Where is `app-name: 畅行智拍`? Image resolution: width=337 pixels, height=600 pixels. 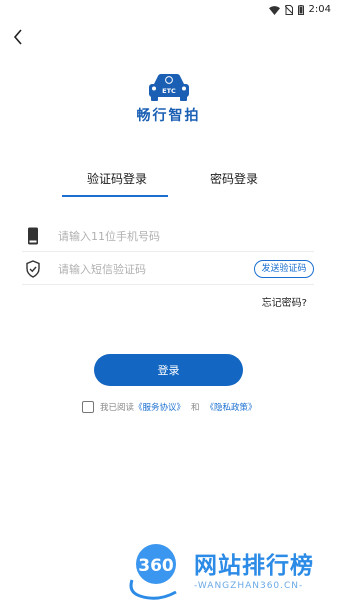
app-name: 畅行智拍 is located at coordinates (168, 116).